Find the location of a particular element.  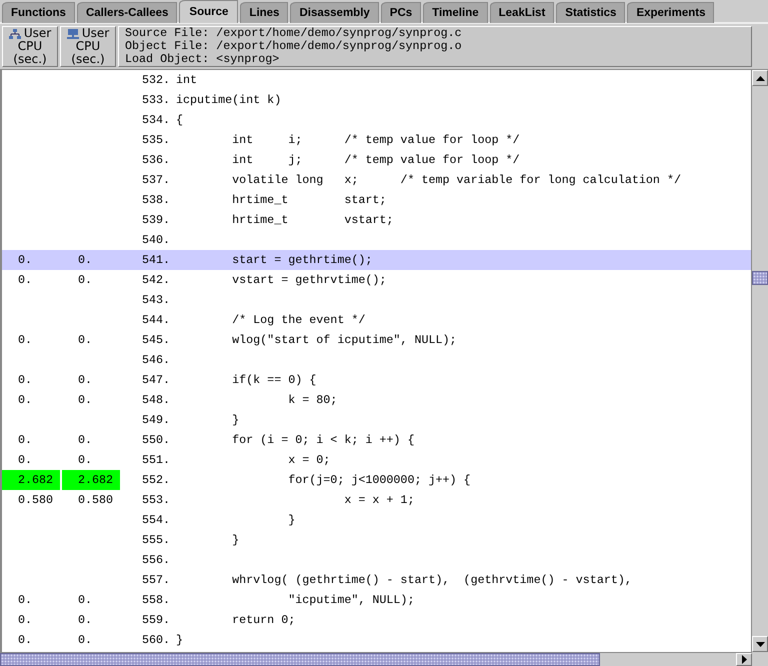

line-number: 537. is located at coordinates (157, 180).